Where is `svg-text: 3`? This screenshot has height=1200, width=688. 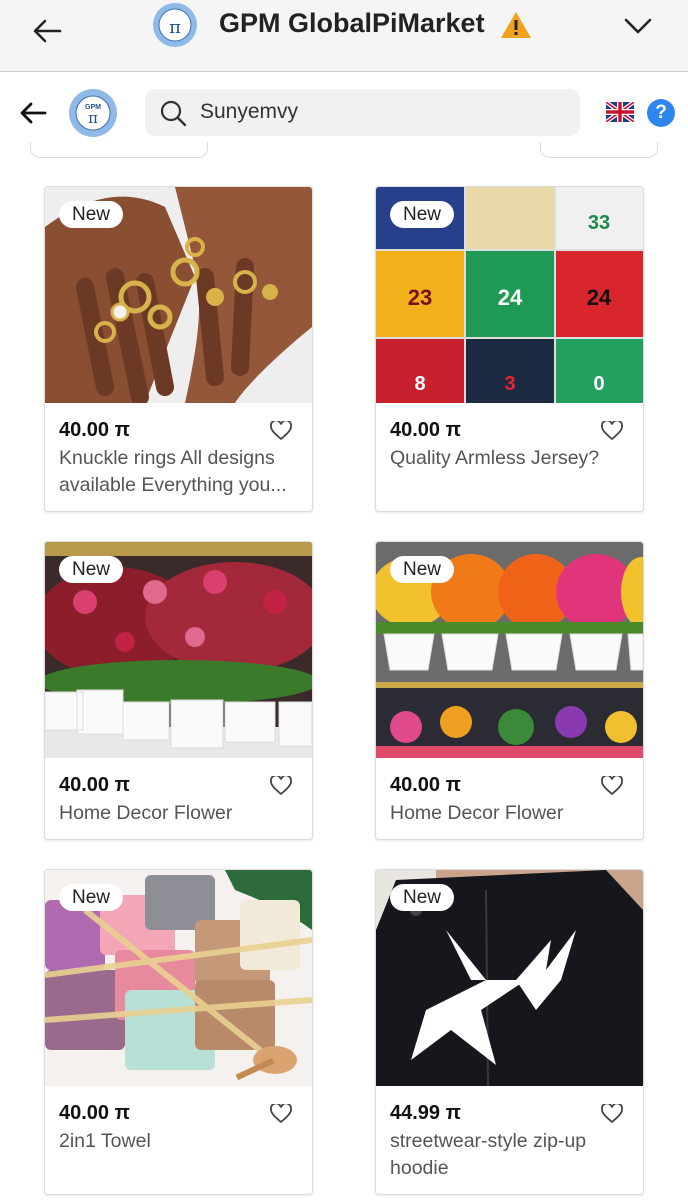
svg-text: 3 is located at coordinates (509, 384).